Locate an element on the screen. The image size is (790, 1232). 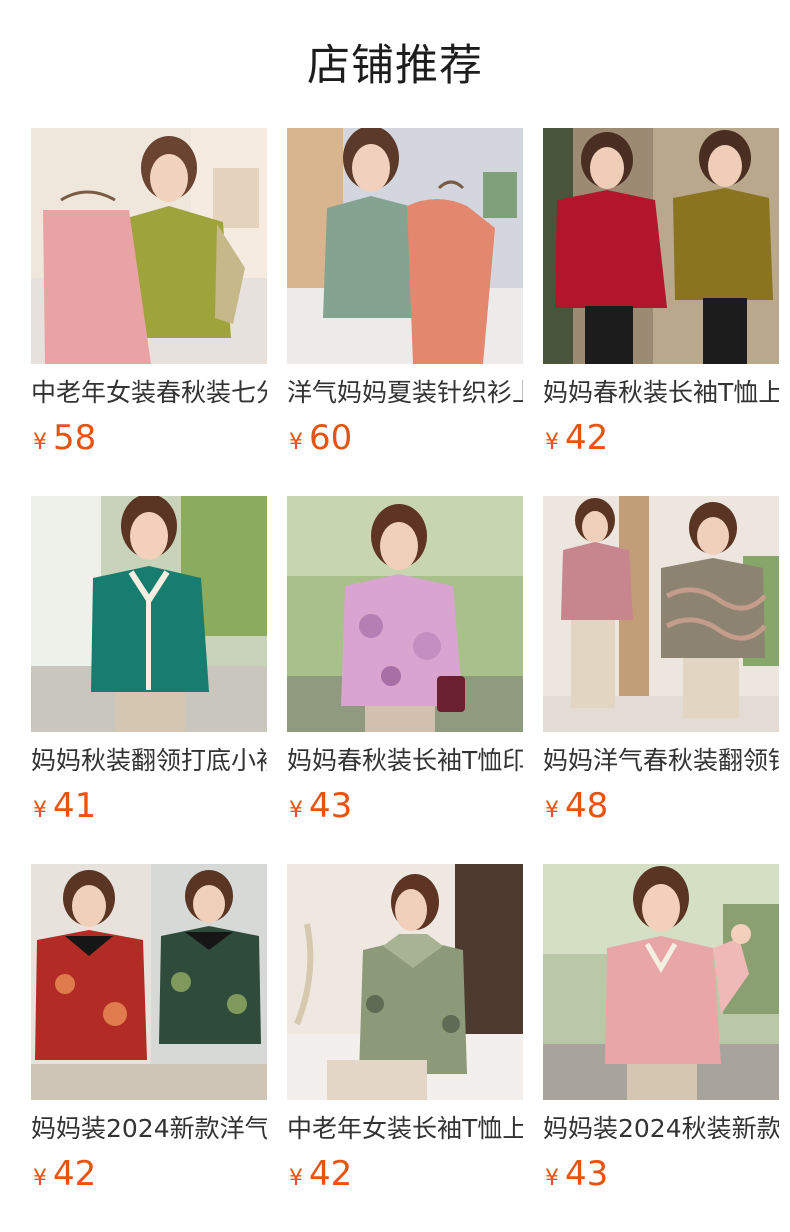
product-name: 妈妈春秋装长袖T恤印花 is located at coordinates (405, 761).